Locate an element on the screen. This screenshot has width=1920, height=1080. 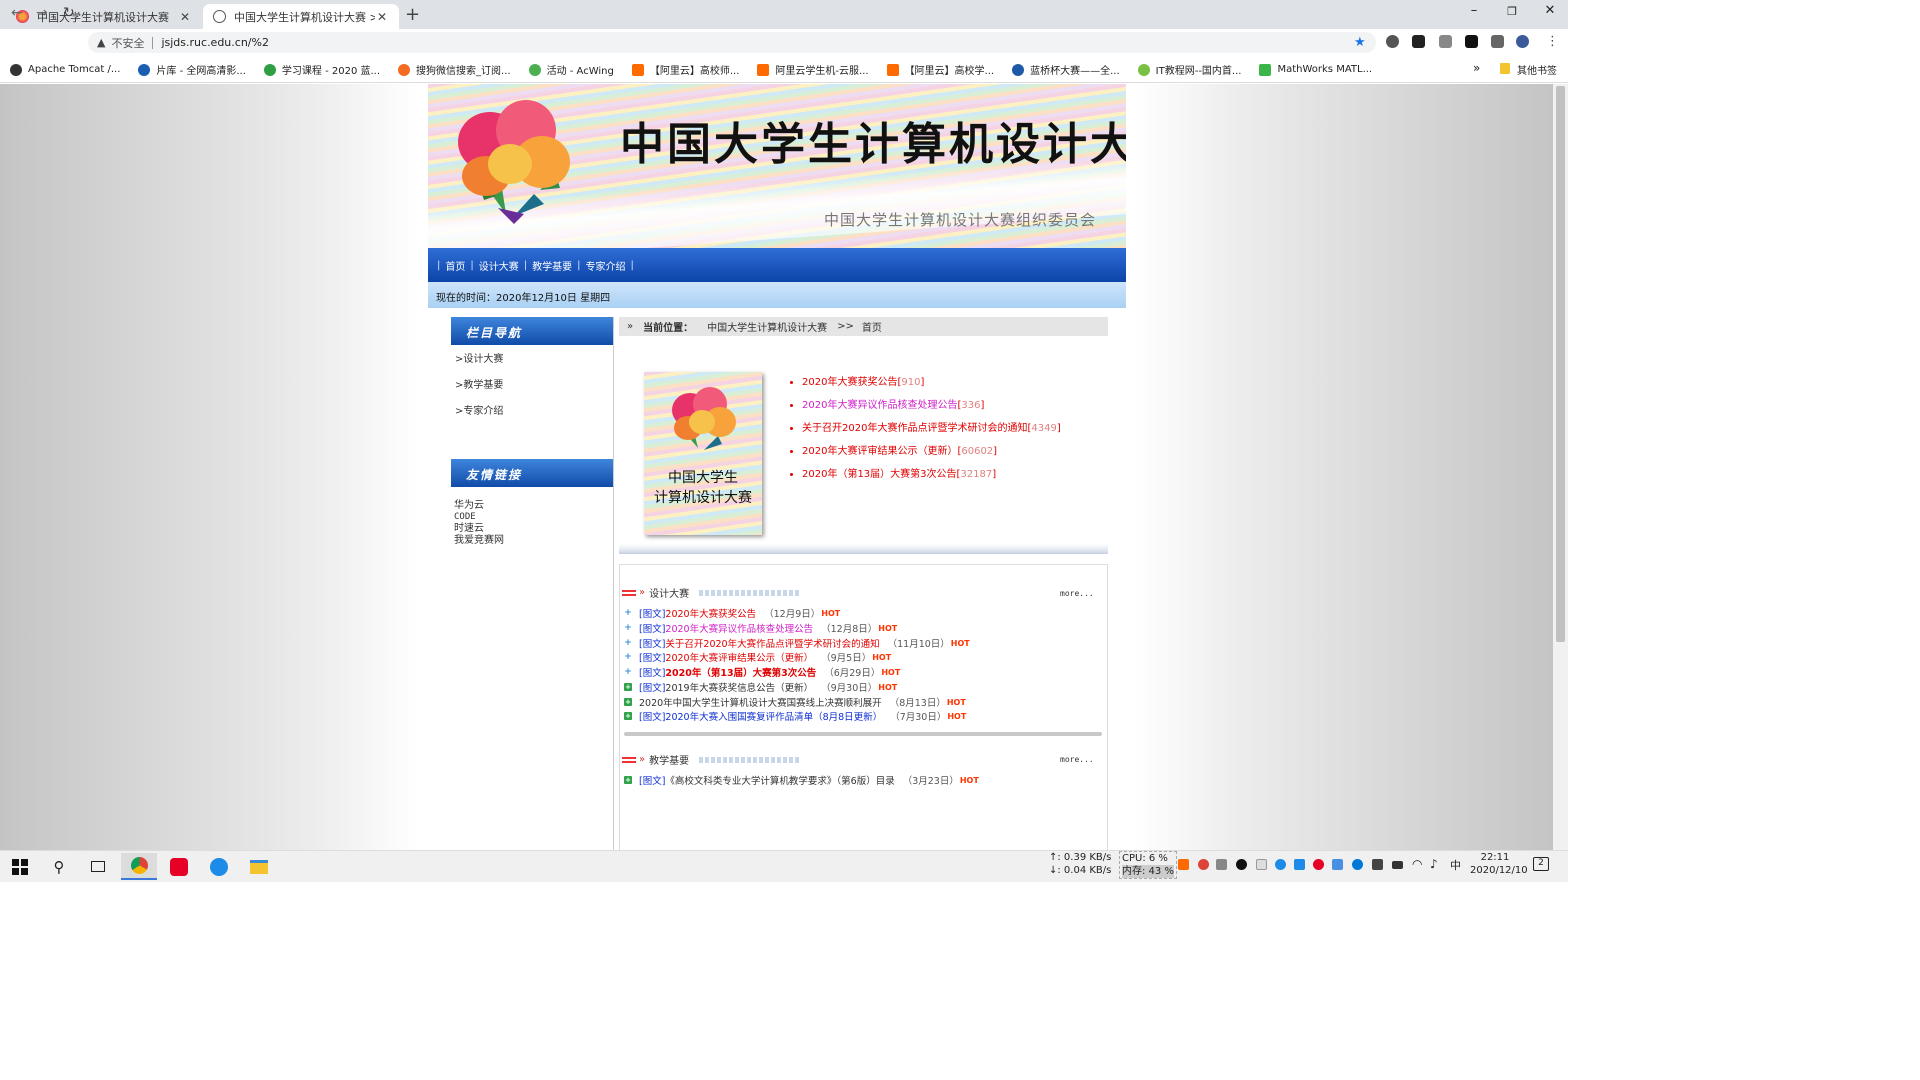
table-row: + [图文] 《高校文科类专业大学计算机教学要求》（第6版）目录 （3月23日） HOT is located at coordinates (801, 780).